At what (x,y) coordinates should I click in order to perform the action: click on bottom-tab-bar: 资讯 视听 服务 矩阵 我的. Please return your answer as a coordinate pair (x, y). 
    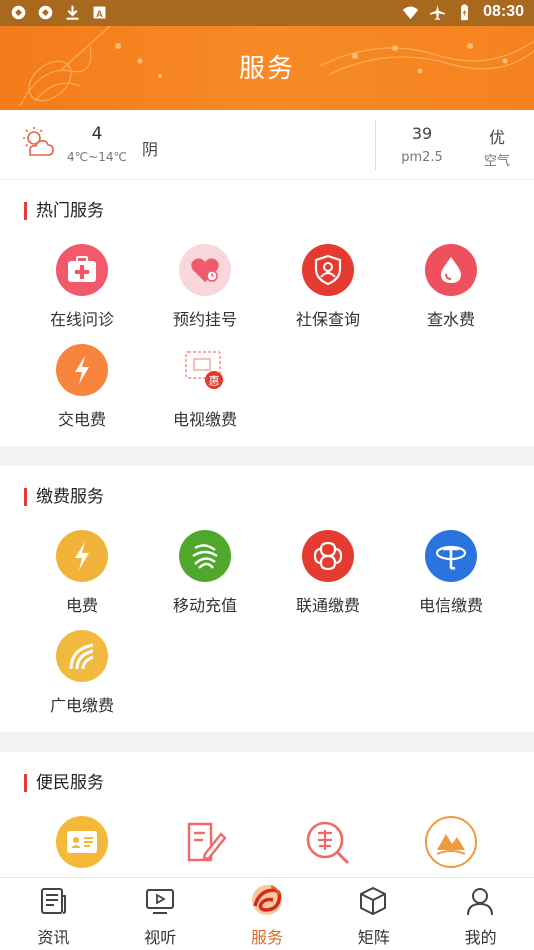
    Looking at the image, I should click on (267, 913).